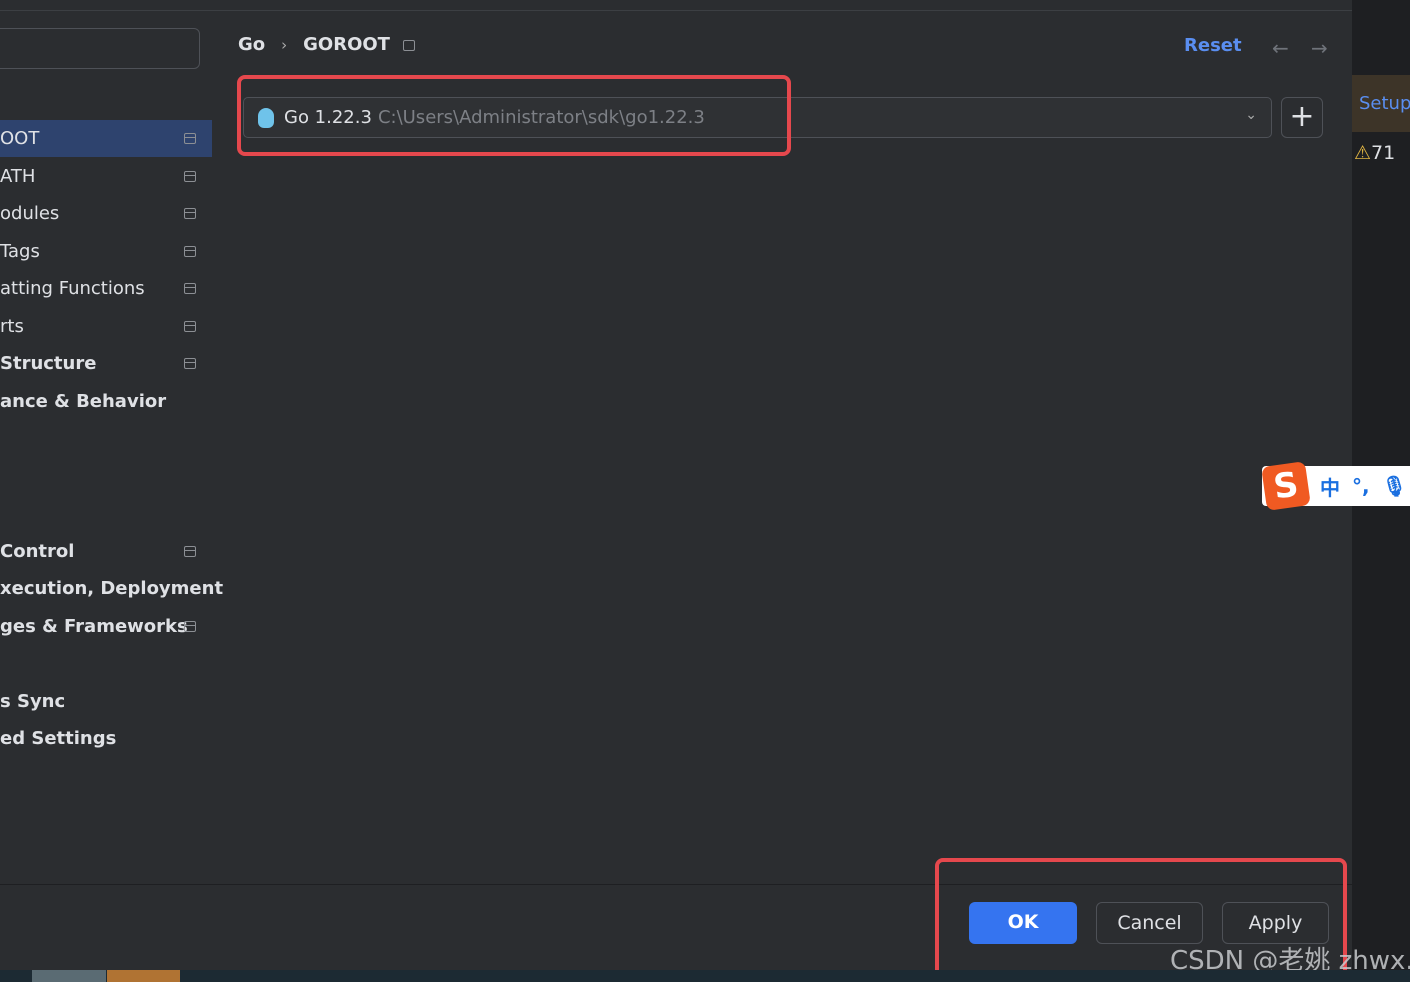 The image size is (1410, 982). Describe the element at coordinates (58, 738) in the screenshot. I see `sidebar-item-label: ed Settings` at that location.